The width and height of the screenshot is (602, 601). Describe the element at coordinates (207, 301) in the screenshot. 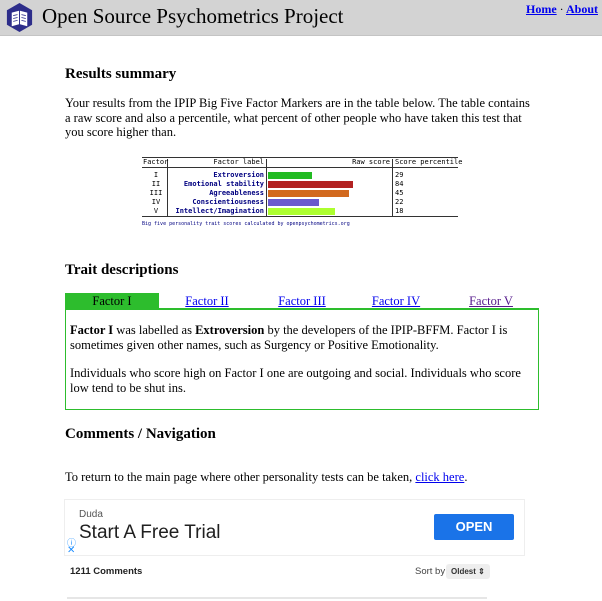

I see `tab-factor-2: Factor II` at that location.